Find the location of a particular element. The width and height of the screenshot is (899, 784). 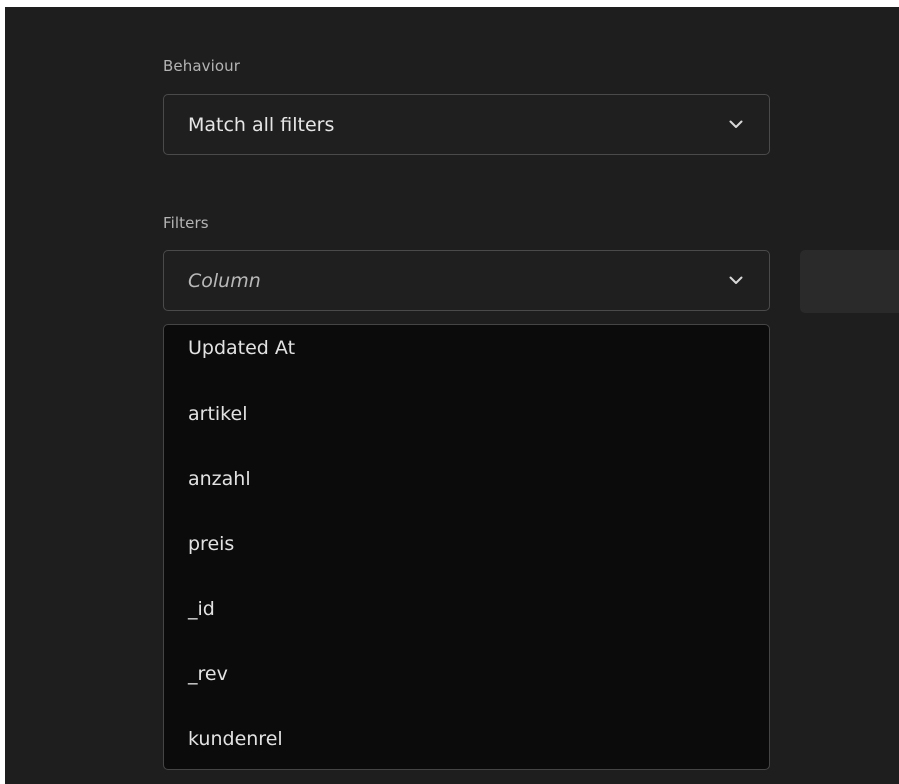

column-option-preis: preis is located at coordinates (211, 544).